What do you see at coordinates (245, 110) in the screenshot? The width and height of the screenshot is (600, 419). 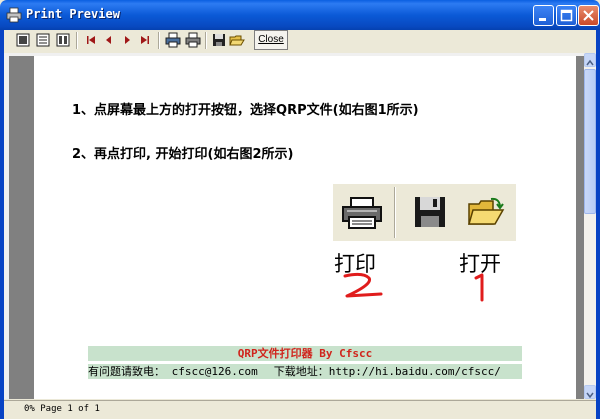 I see `instruction-line-1: 1、点屏幕最上方的打开按钮，选择QRP文件(如右图1所示)` at bounding box center [245, 110].